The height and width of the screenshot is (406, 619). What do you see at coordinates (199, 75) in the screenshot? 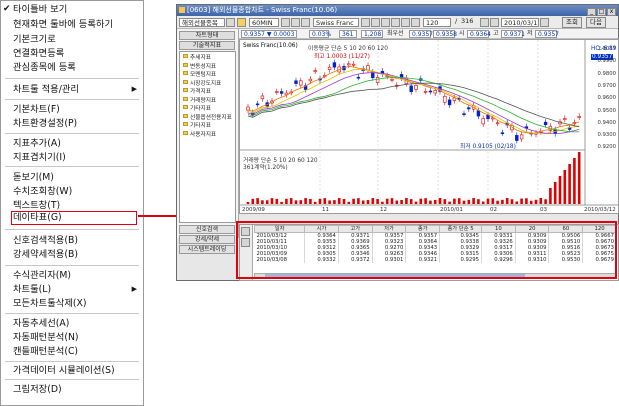
I see `indicator-tree-item: 모멘텀지표` at bounding box center [199, 75].